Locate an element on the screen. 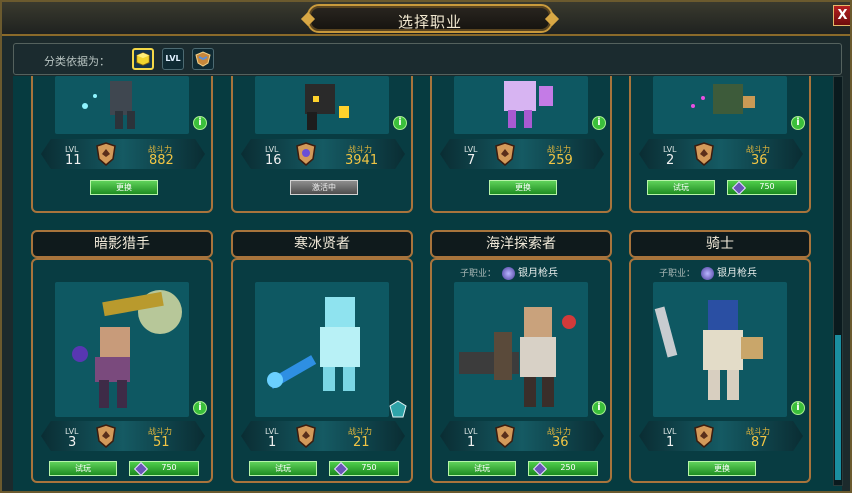 The image size is (852, 493). scrollbar is located at coordinates (838, 281).